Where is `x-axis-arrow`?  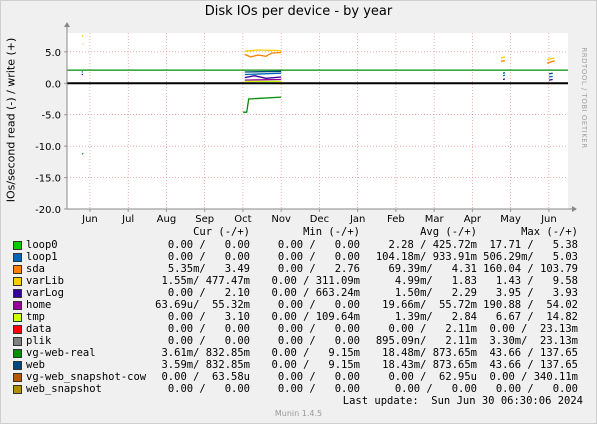 x-axis-arrow is located at coordinates (574, 209).